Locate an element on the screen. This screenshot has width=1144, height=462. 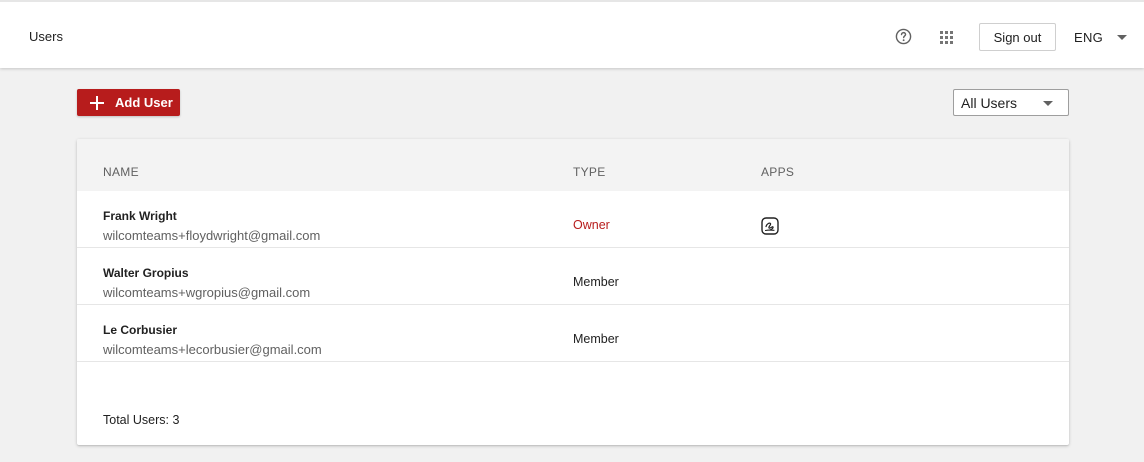
apps-grid-icon is located at coordinates (946, 37).